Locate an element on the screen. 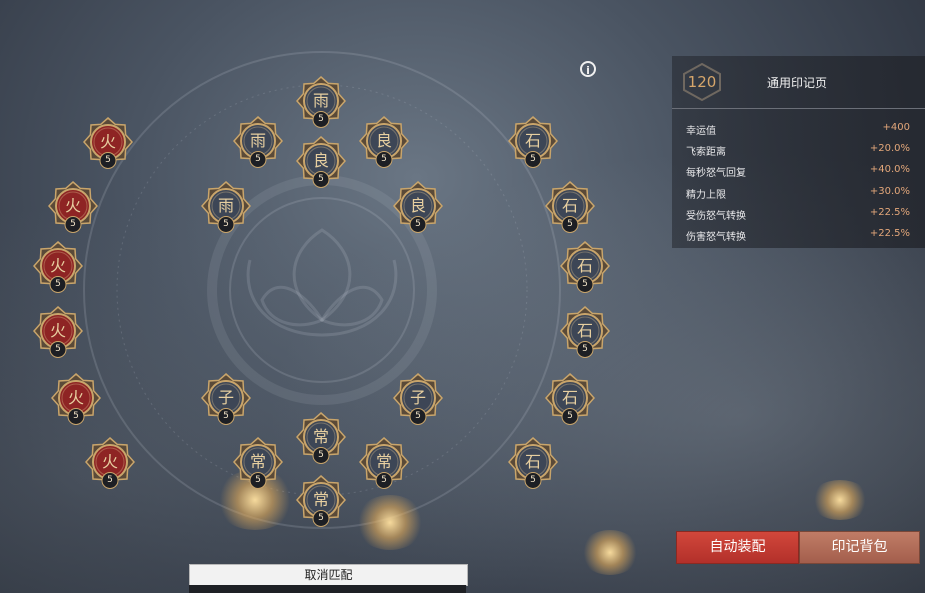  cancel-match-button: 取消匹配 is located at coordinates (328, 575).